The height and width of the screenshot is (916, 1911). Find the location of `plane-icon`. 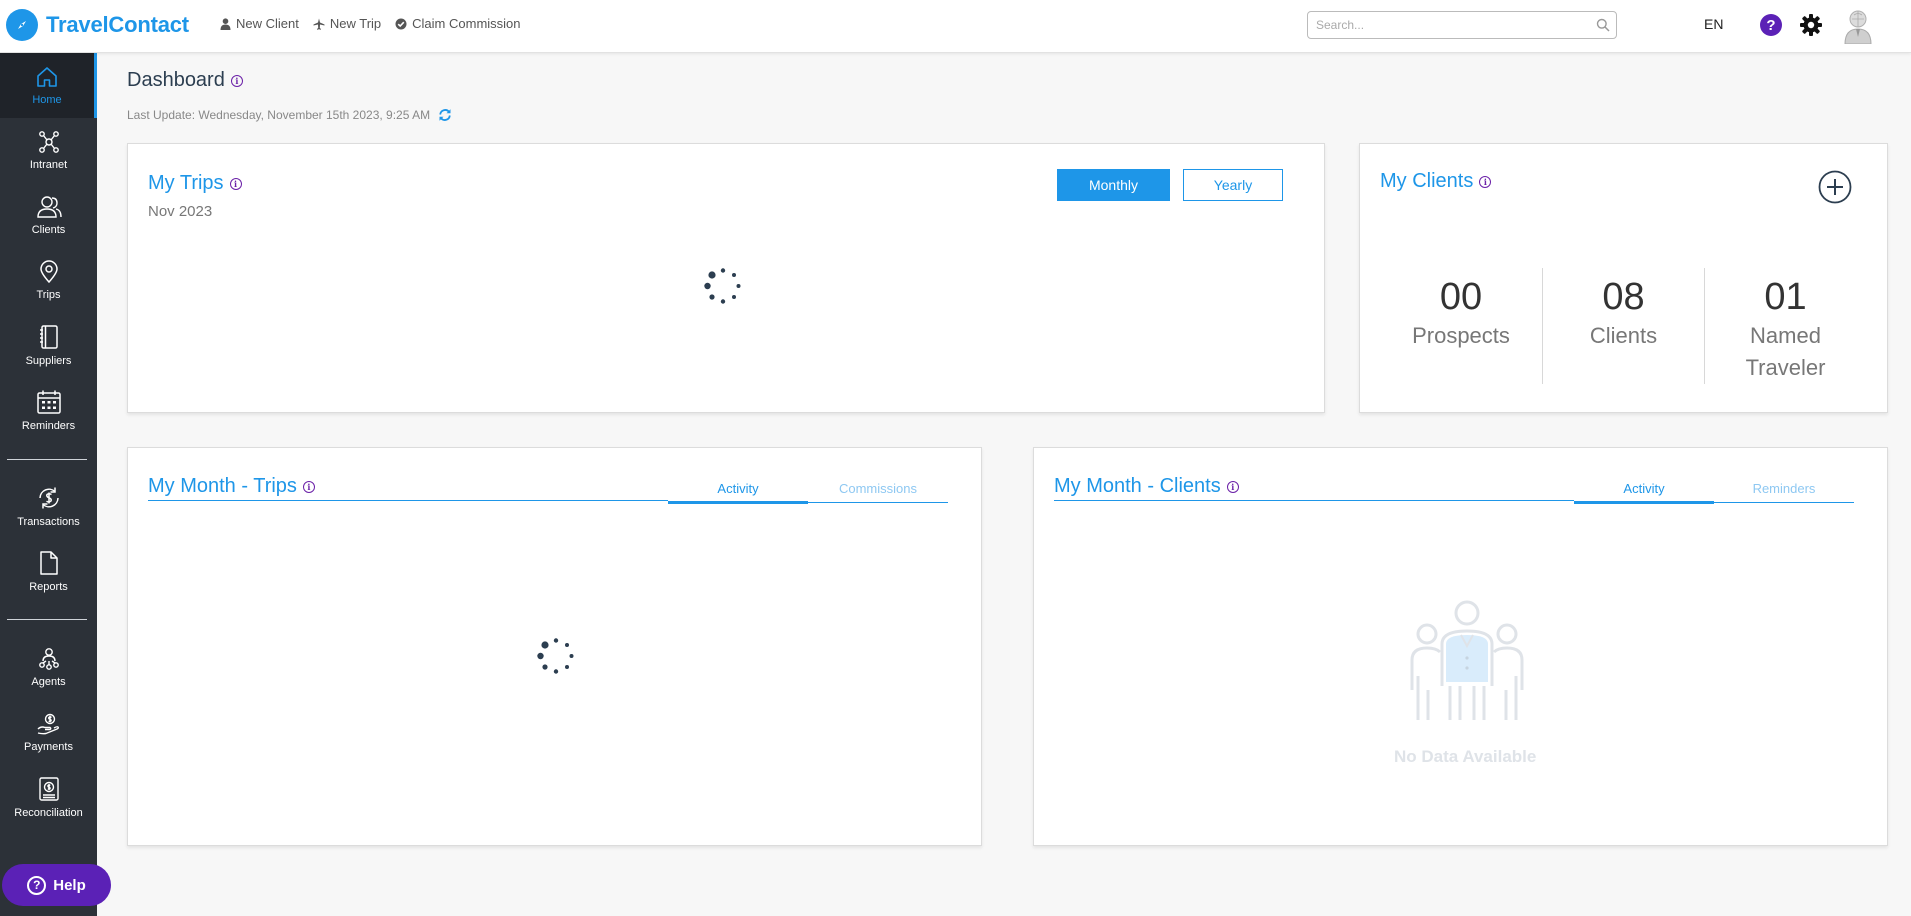

plane-icon is located at coordinates (319, 24).